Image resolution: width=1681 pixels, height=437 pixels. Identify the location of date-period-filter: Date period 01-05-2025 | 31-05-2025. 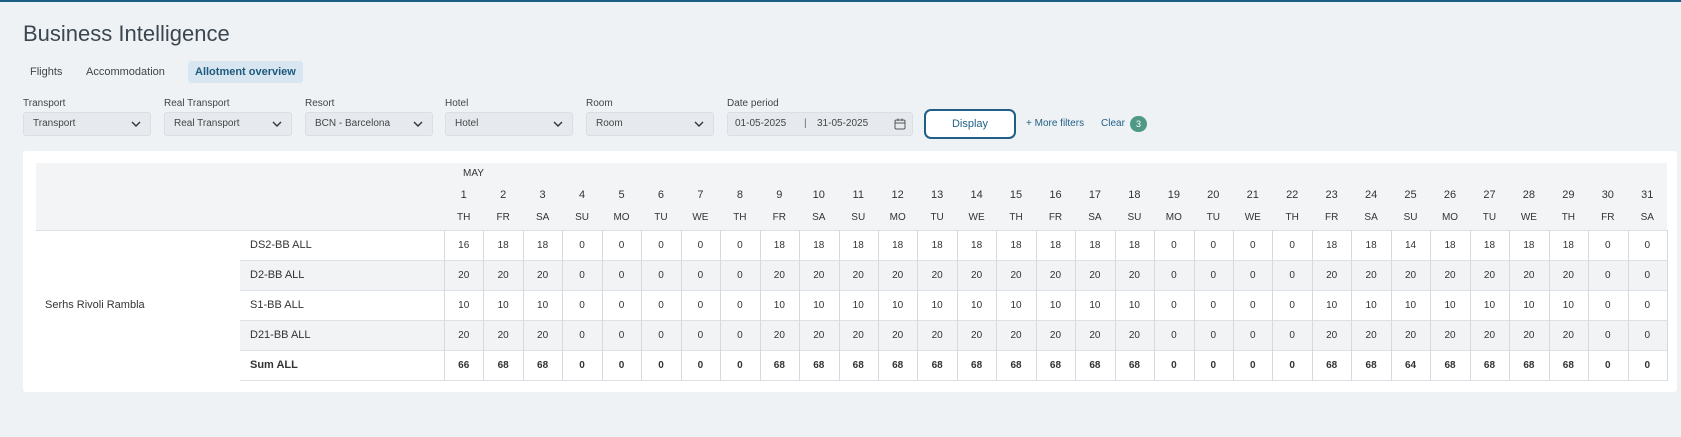
(820, 116).